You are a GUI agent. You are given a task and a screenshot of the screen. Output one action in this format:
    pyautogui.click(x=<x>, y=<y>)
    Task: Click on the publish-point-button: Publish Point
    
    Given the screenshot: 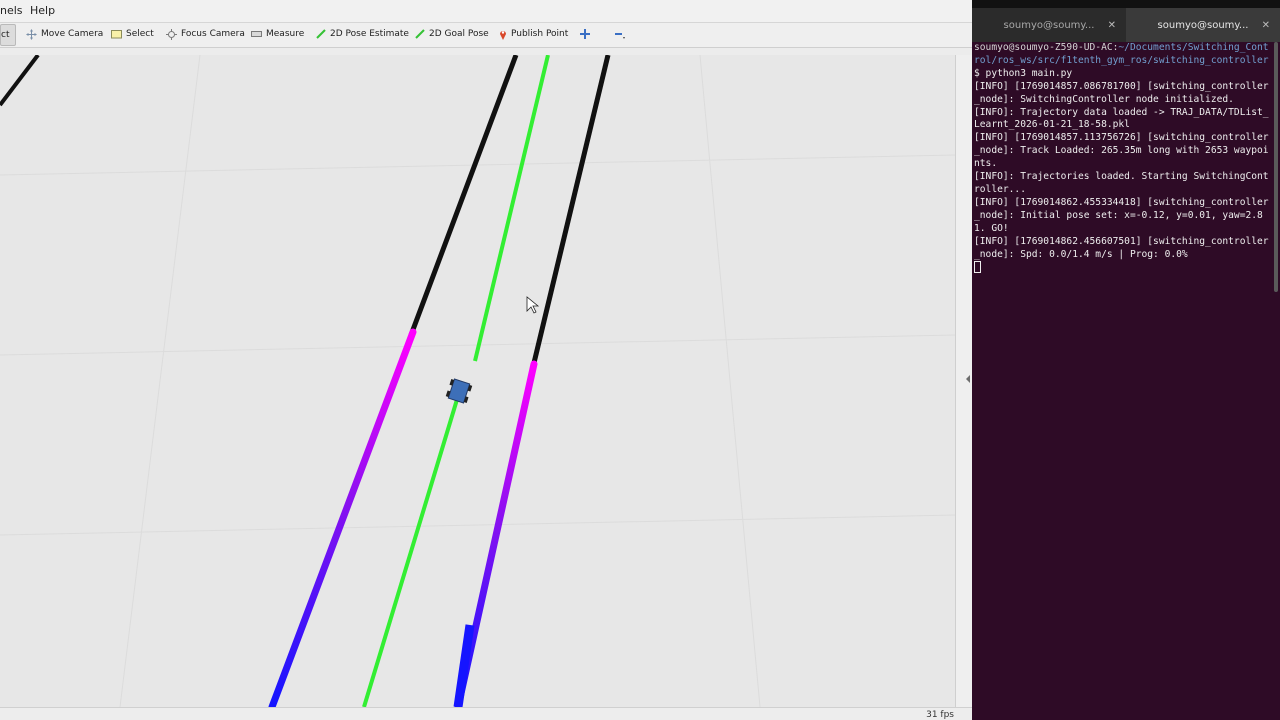 What is the action you would take?
    pyautogui.click(x=533, y=34)
    